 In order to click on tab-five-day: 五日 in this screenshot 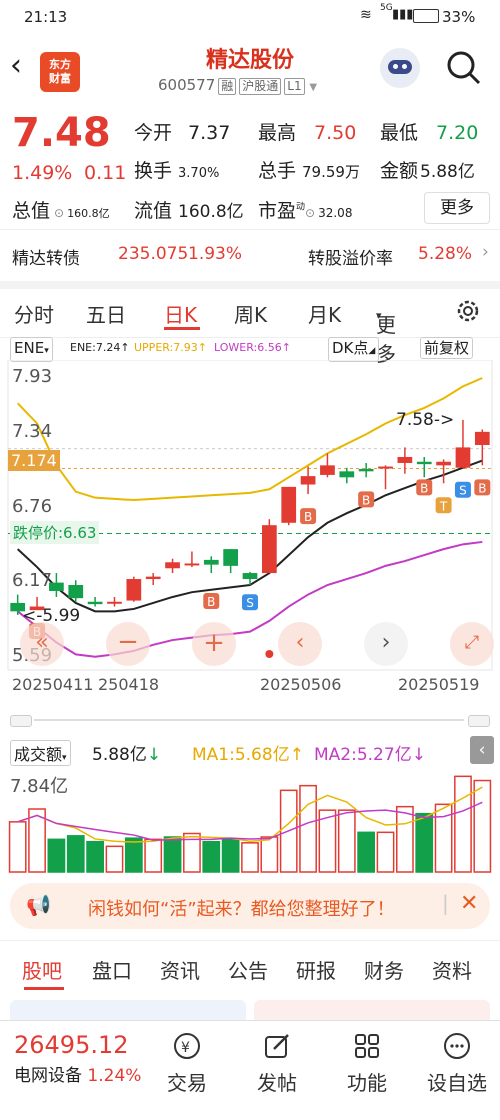, I will do `click(106, 313)`.